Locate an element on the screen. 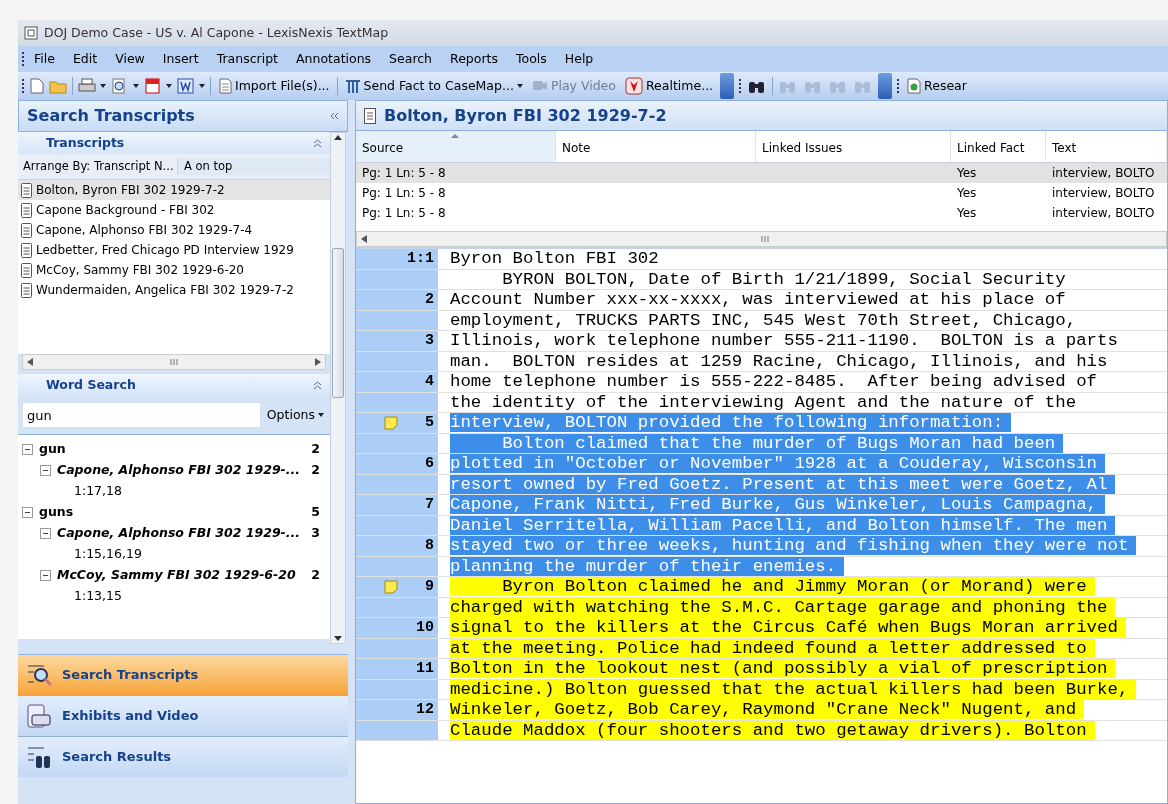  line-number: 4 is located at coordinates (429, 381).